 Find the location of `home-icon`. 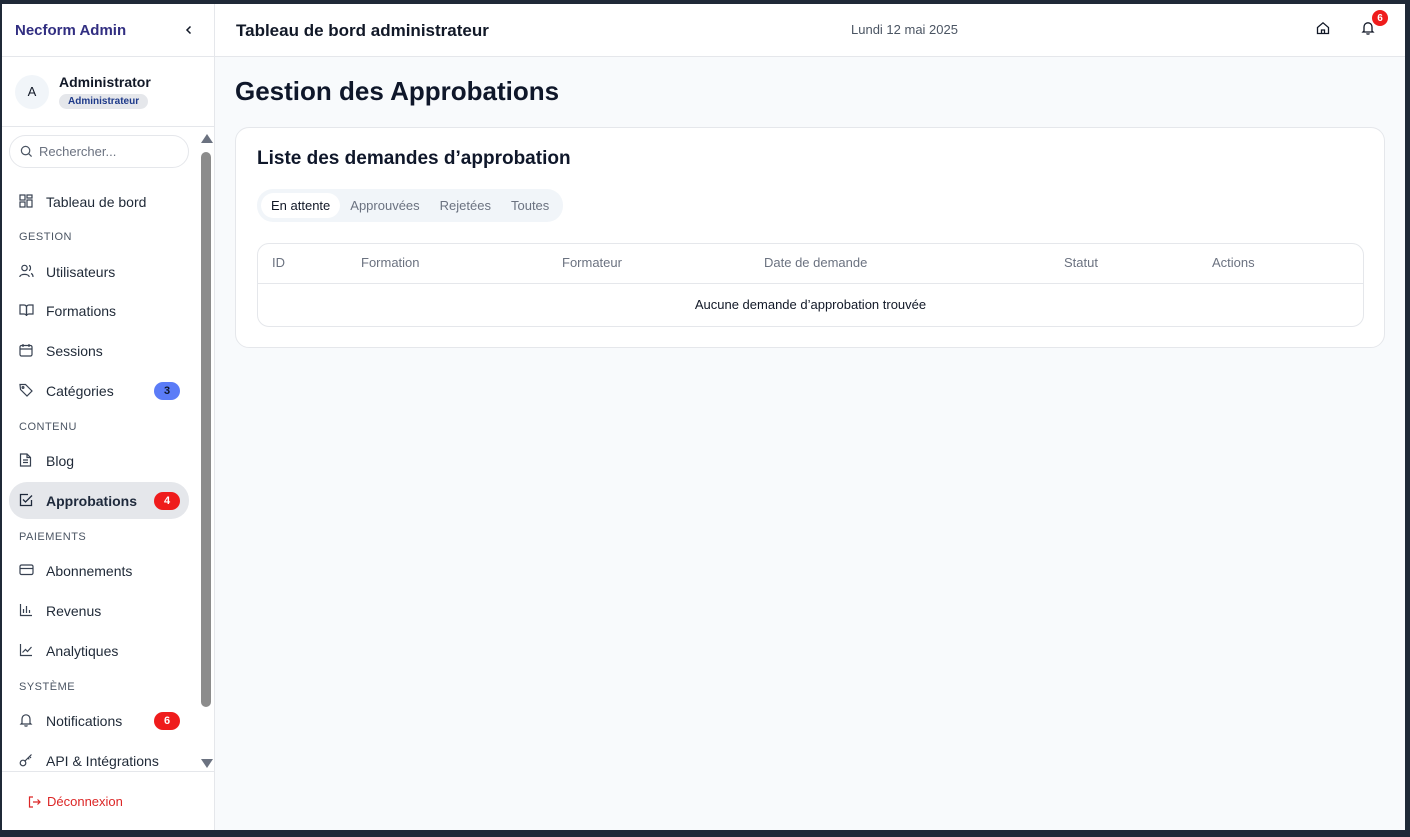

home-icon is located at coordinates (1323, 28).